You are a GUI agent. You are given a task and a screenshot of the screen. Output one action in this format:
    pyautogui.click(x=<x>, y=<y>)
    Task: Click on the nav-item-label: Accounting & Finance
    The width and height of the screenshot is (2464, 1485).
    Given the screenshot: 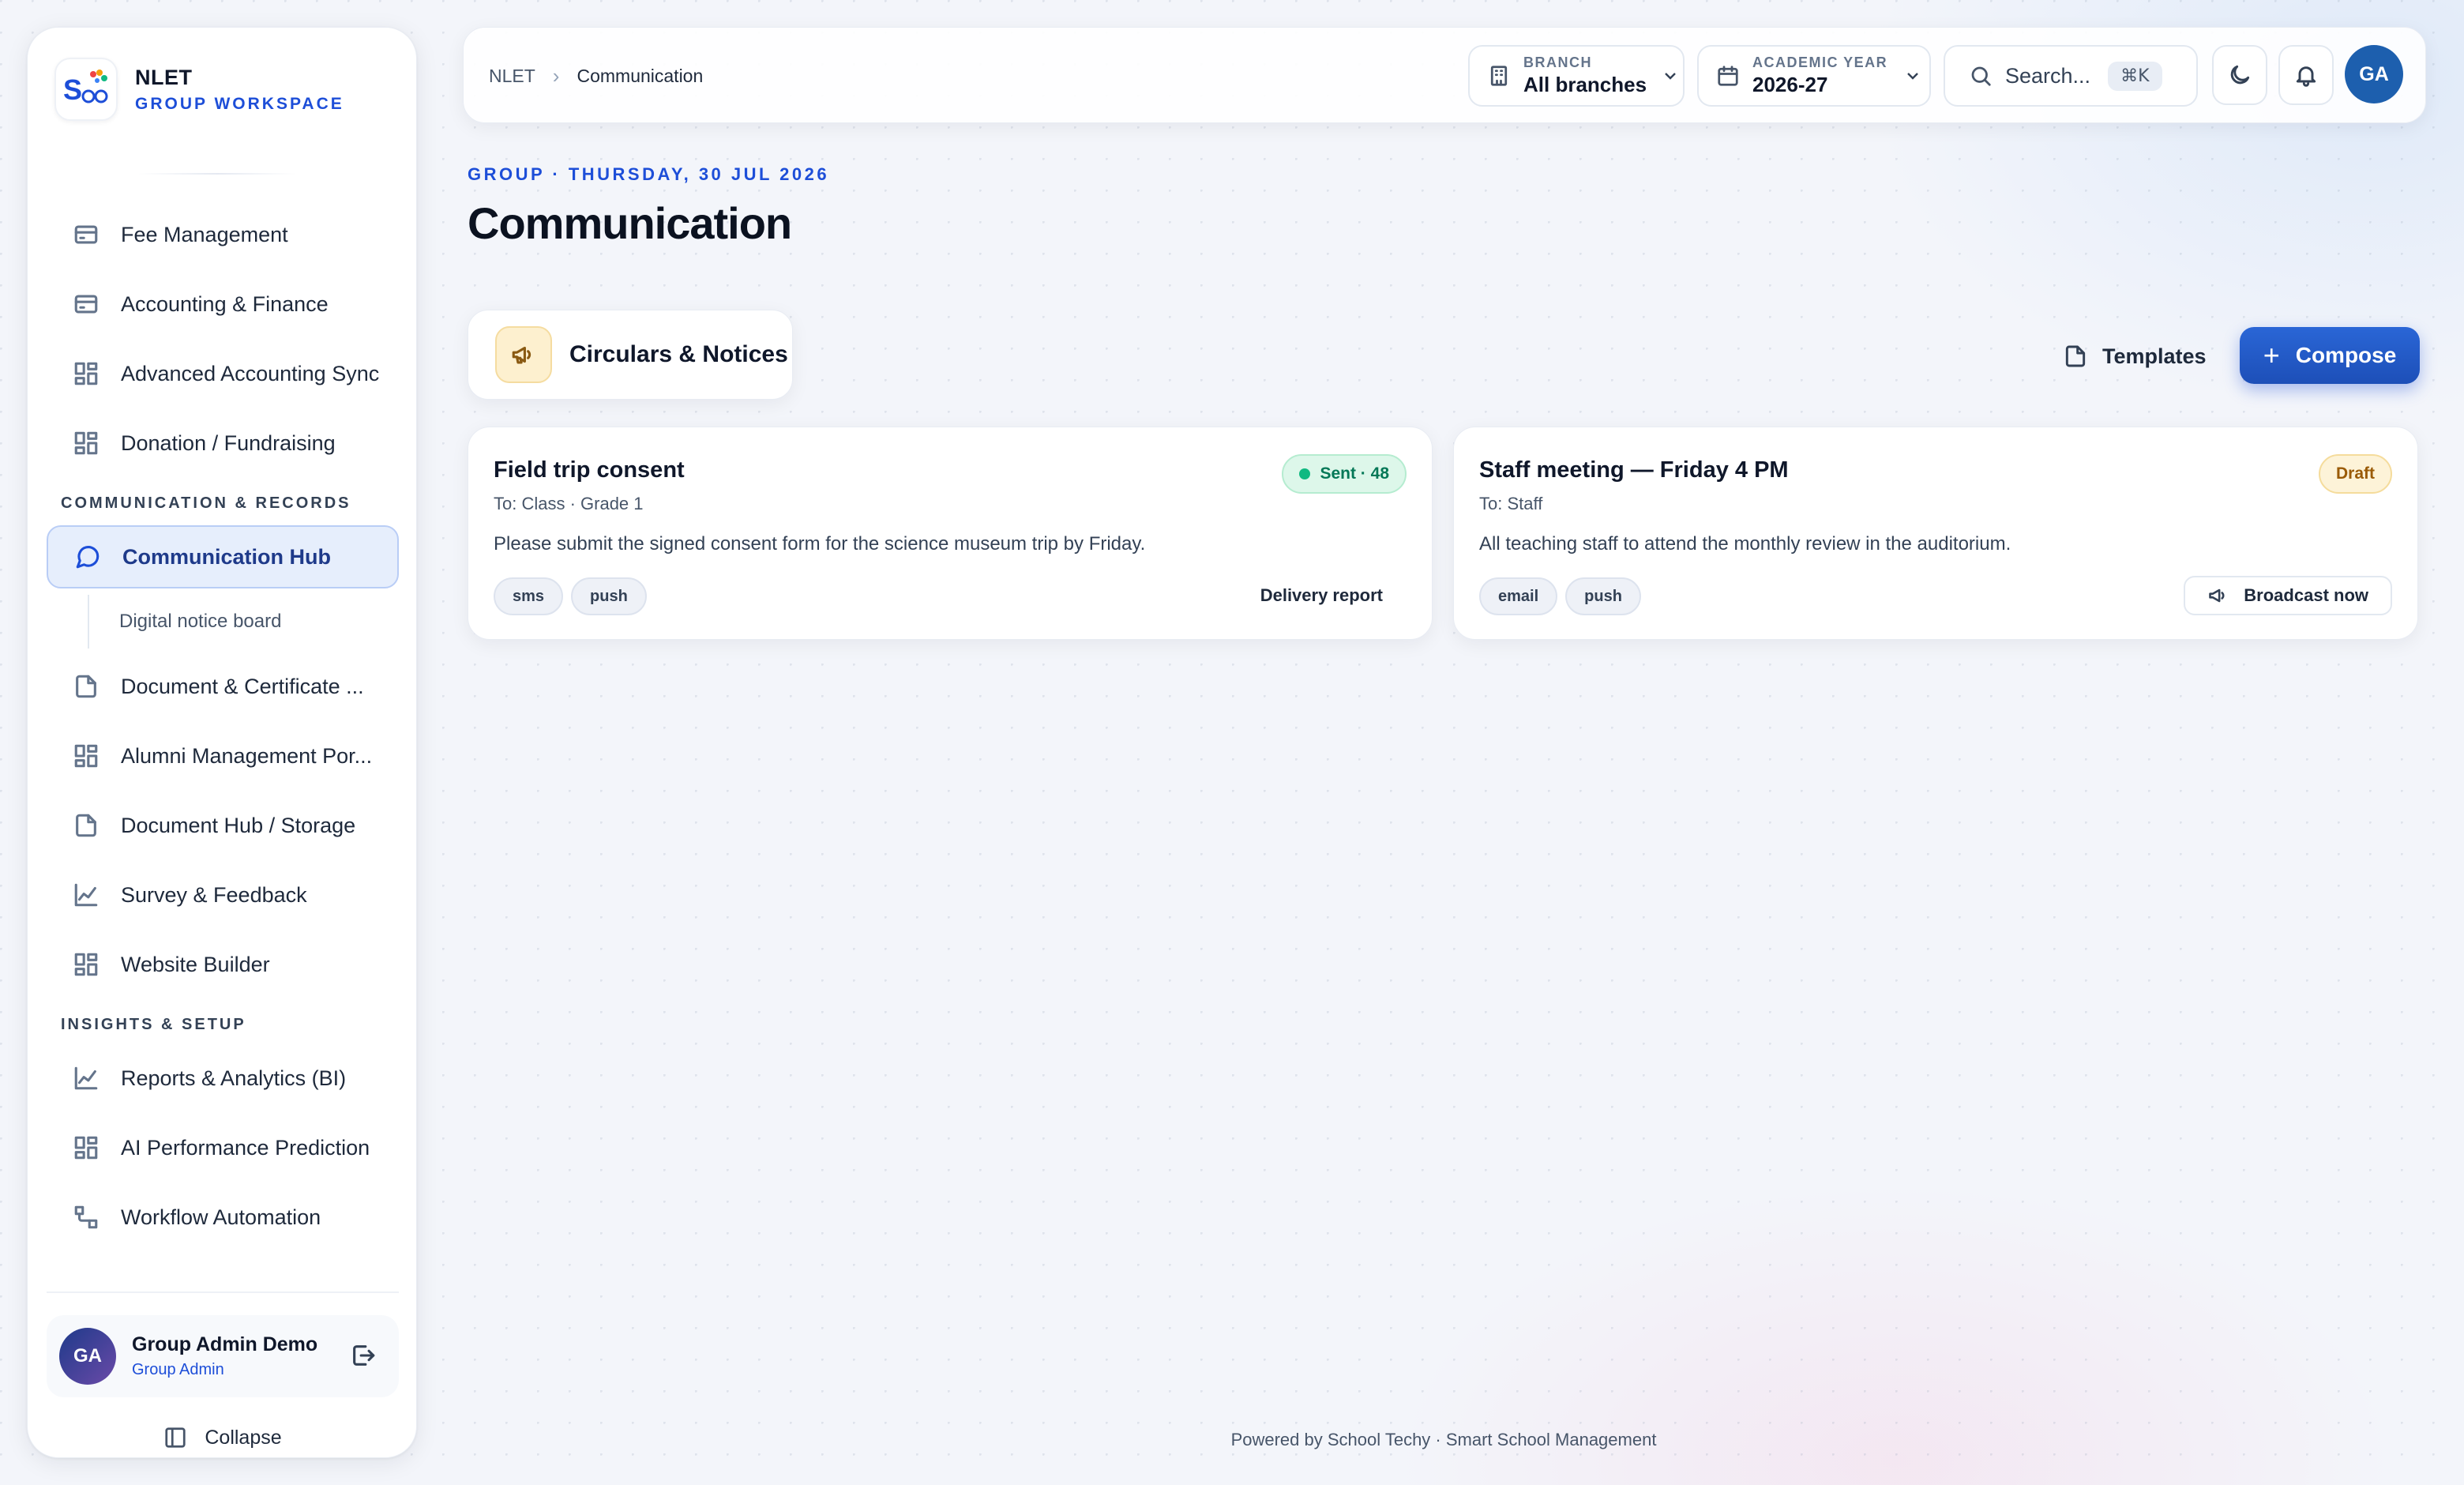 What is the action you would take?
    pyautogui.click(x=225, y=303)
    